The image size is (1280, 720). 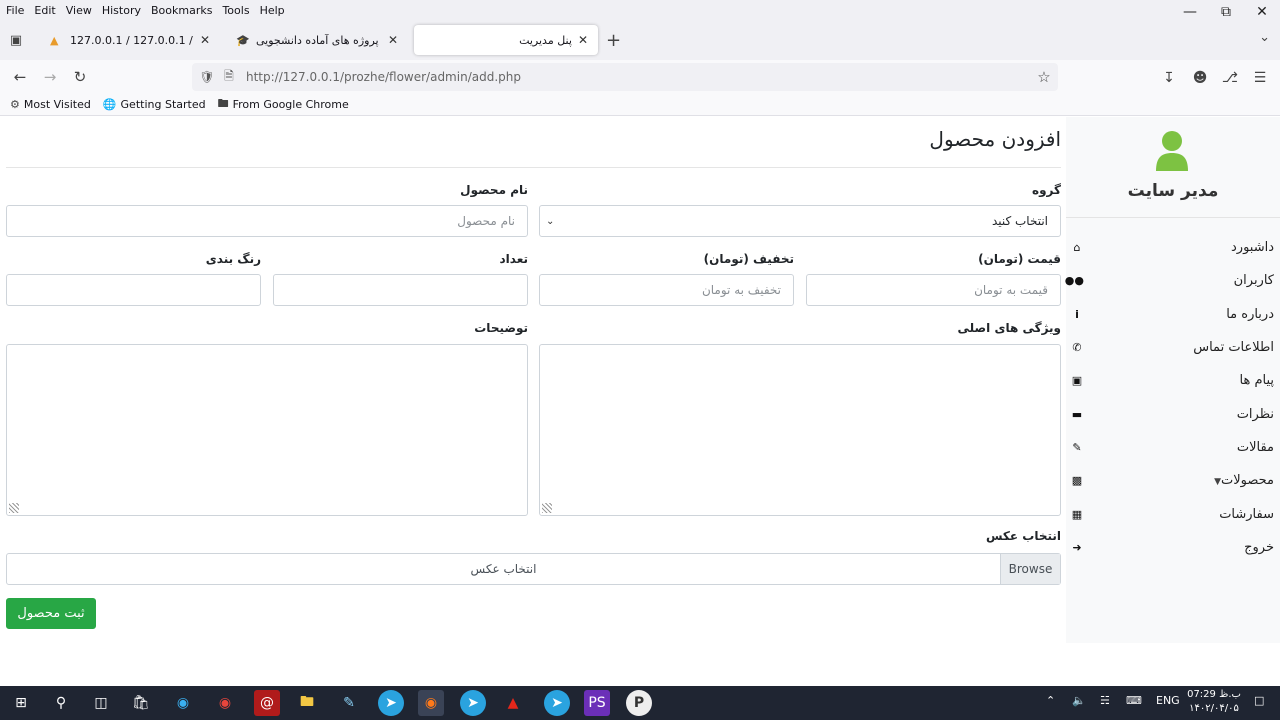 I want to click on bookmark-folder-chrome: 🖿 From Google Chrome, so click(x=283, y=104).